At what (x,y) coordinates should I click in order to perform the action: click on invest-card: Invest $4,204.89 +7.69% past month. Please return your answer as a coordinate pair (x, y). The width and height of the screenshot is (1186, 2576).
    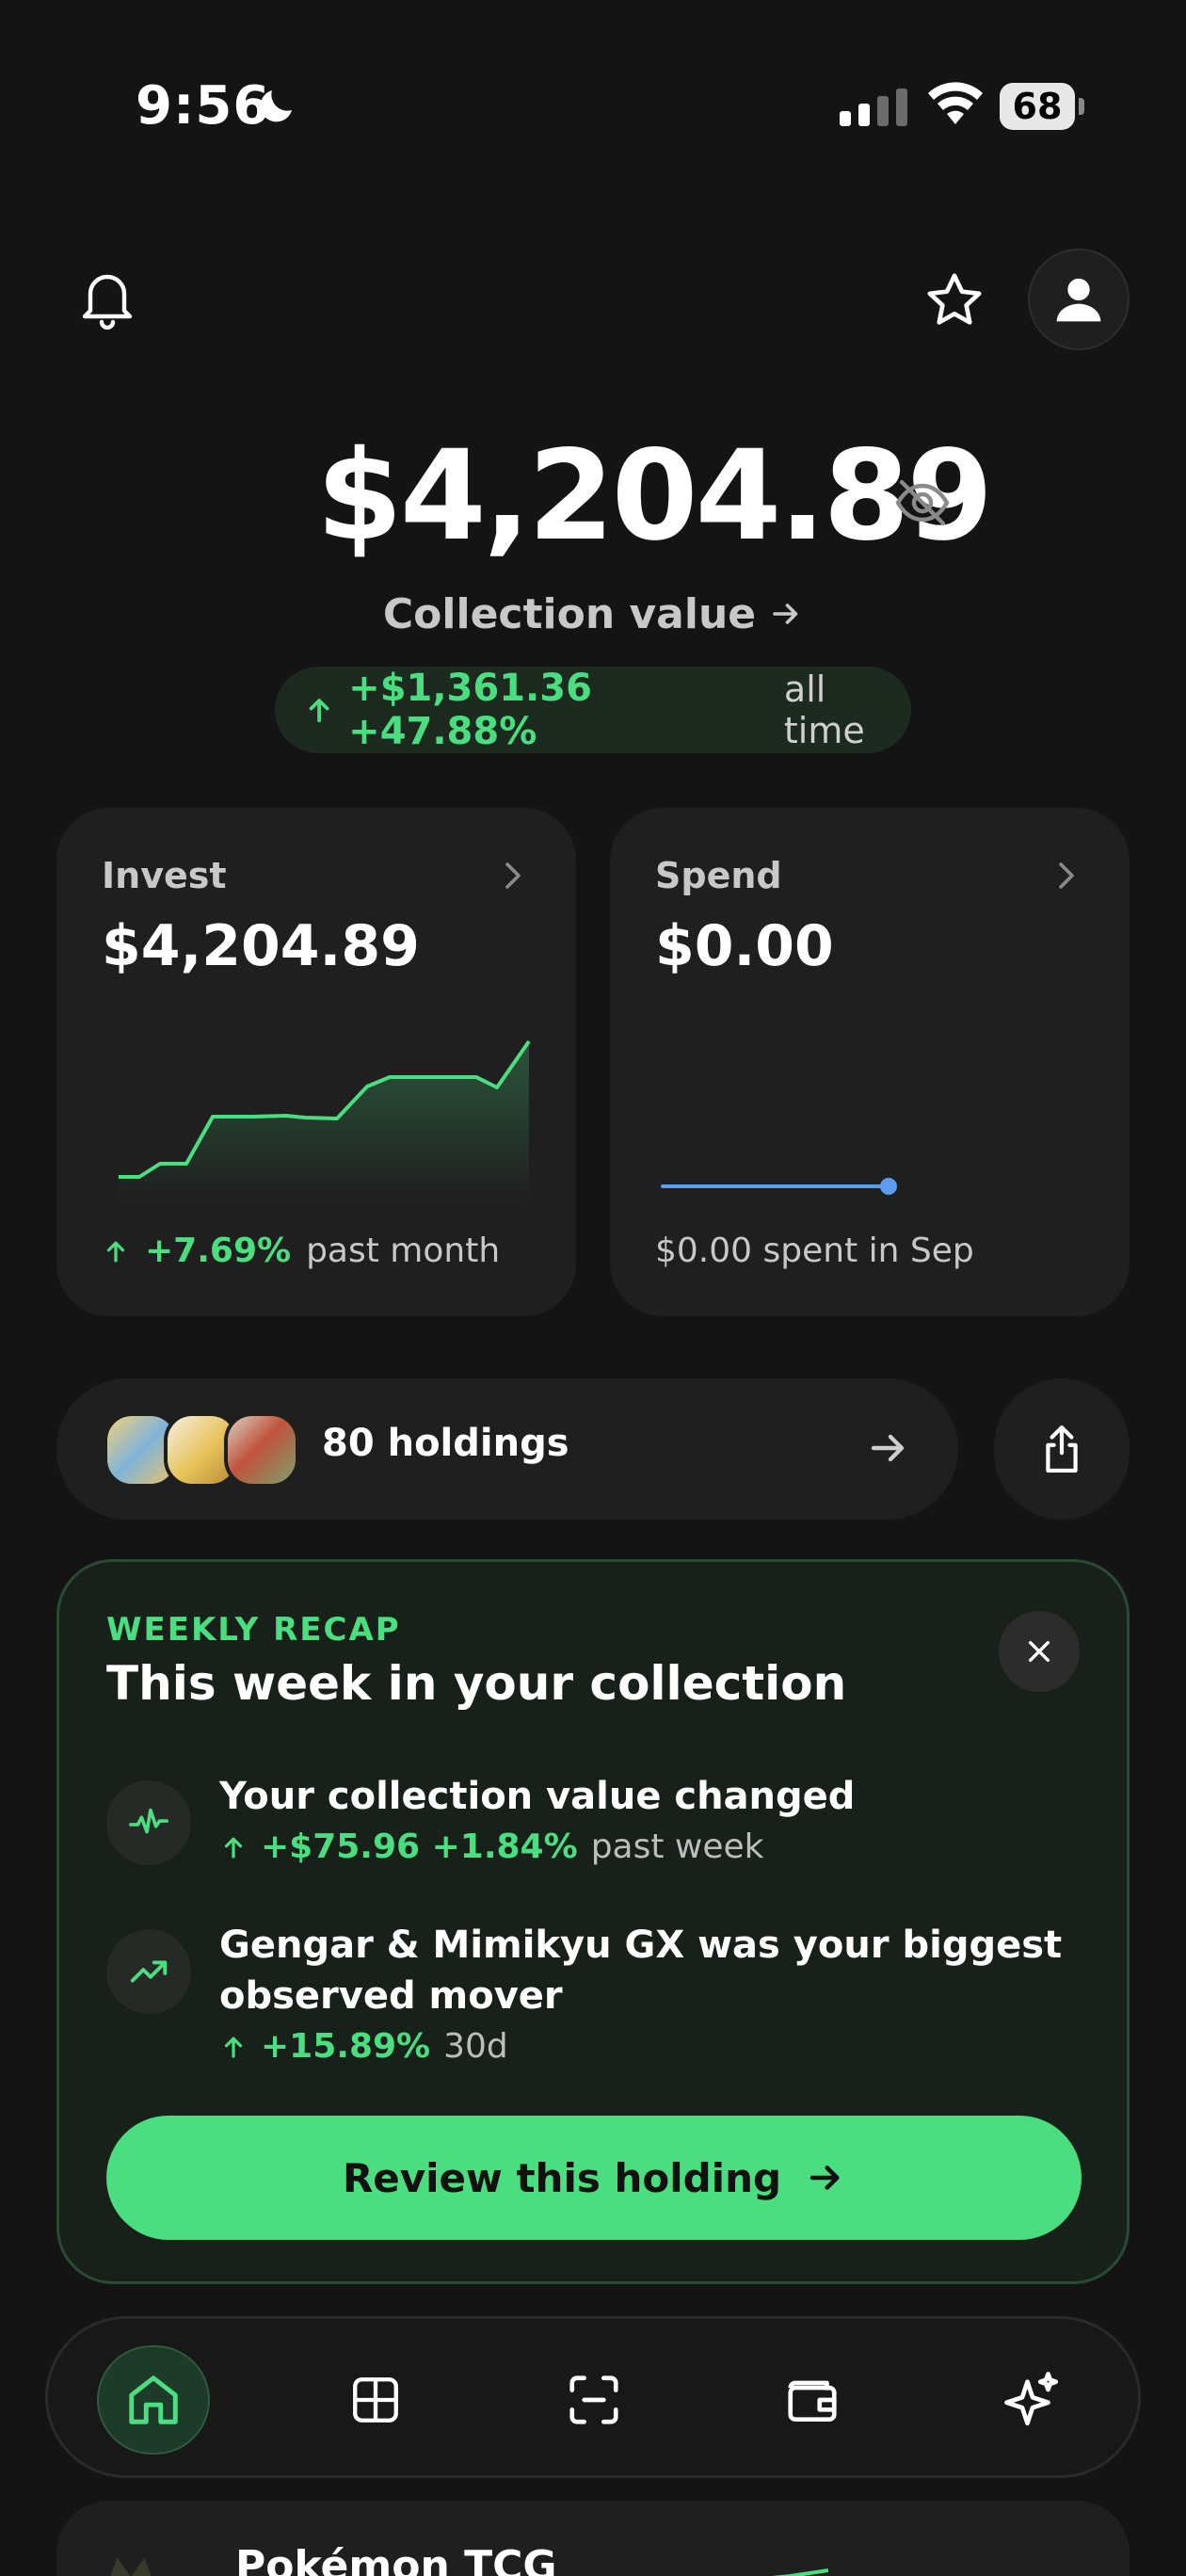
    Looking at the image, I should click on (316, 1062).